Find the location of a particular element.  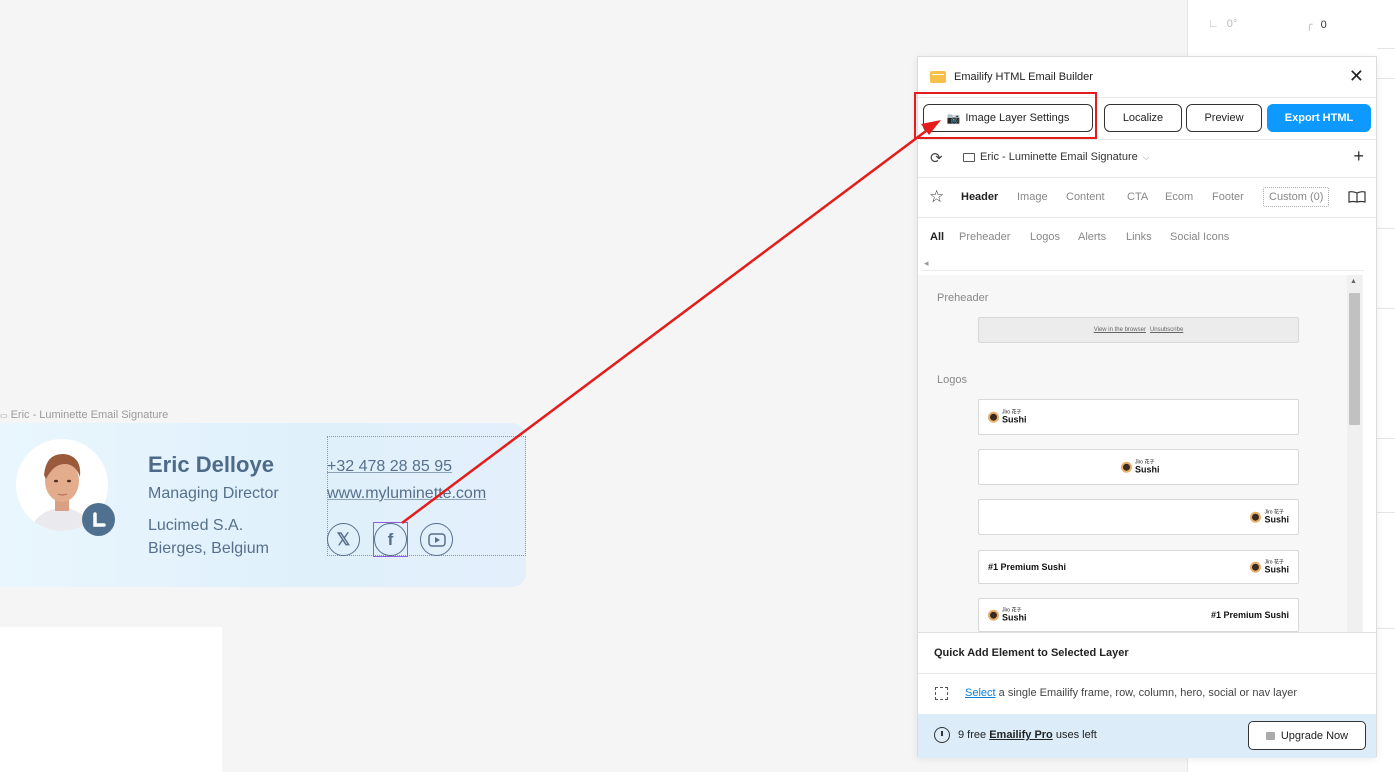

emailify-logo-icon is located at coordinates (938, 77).